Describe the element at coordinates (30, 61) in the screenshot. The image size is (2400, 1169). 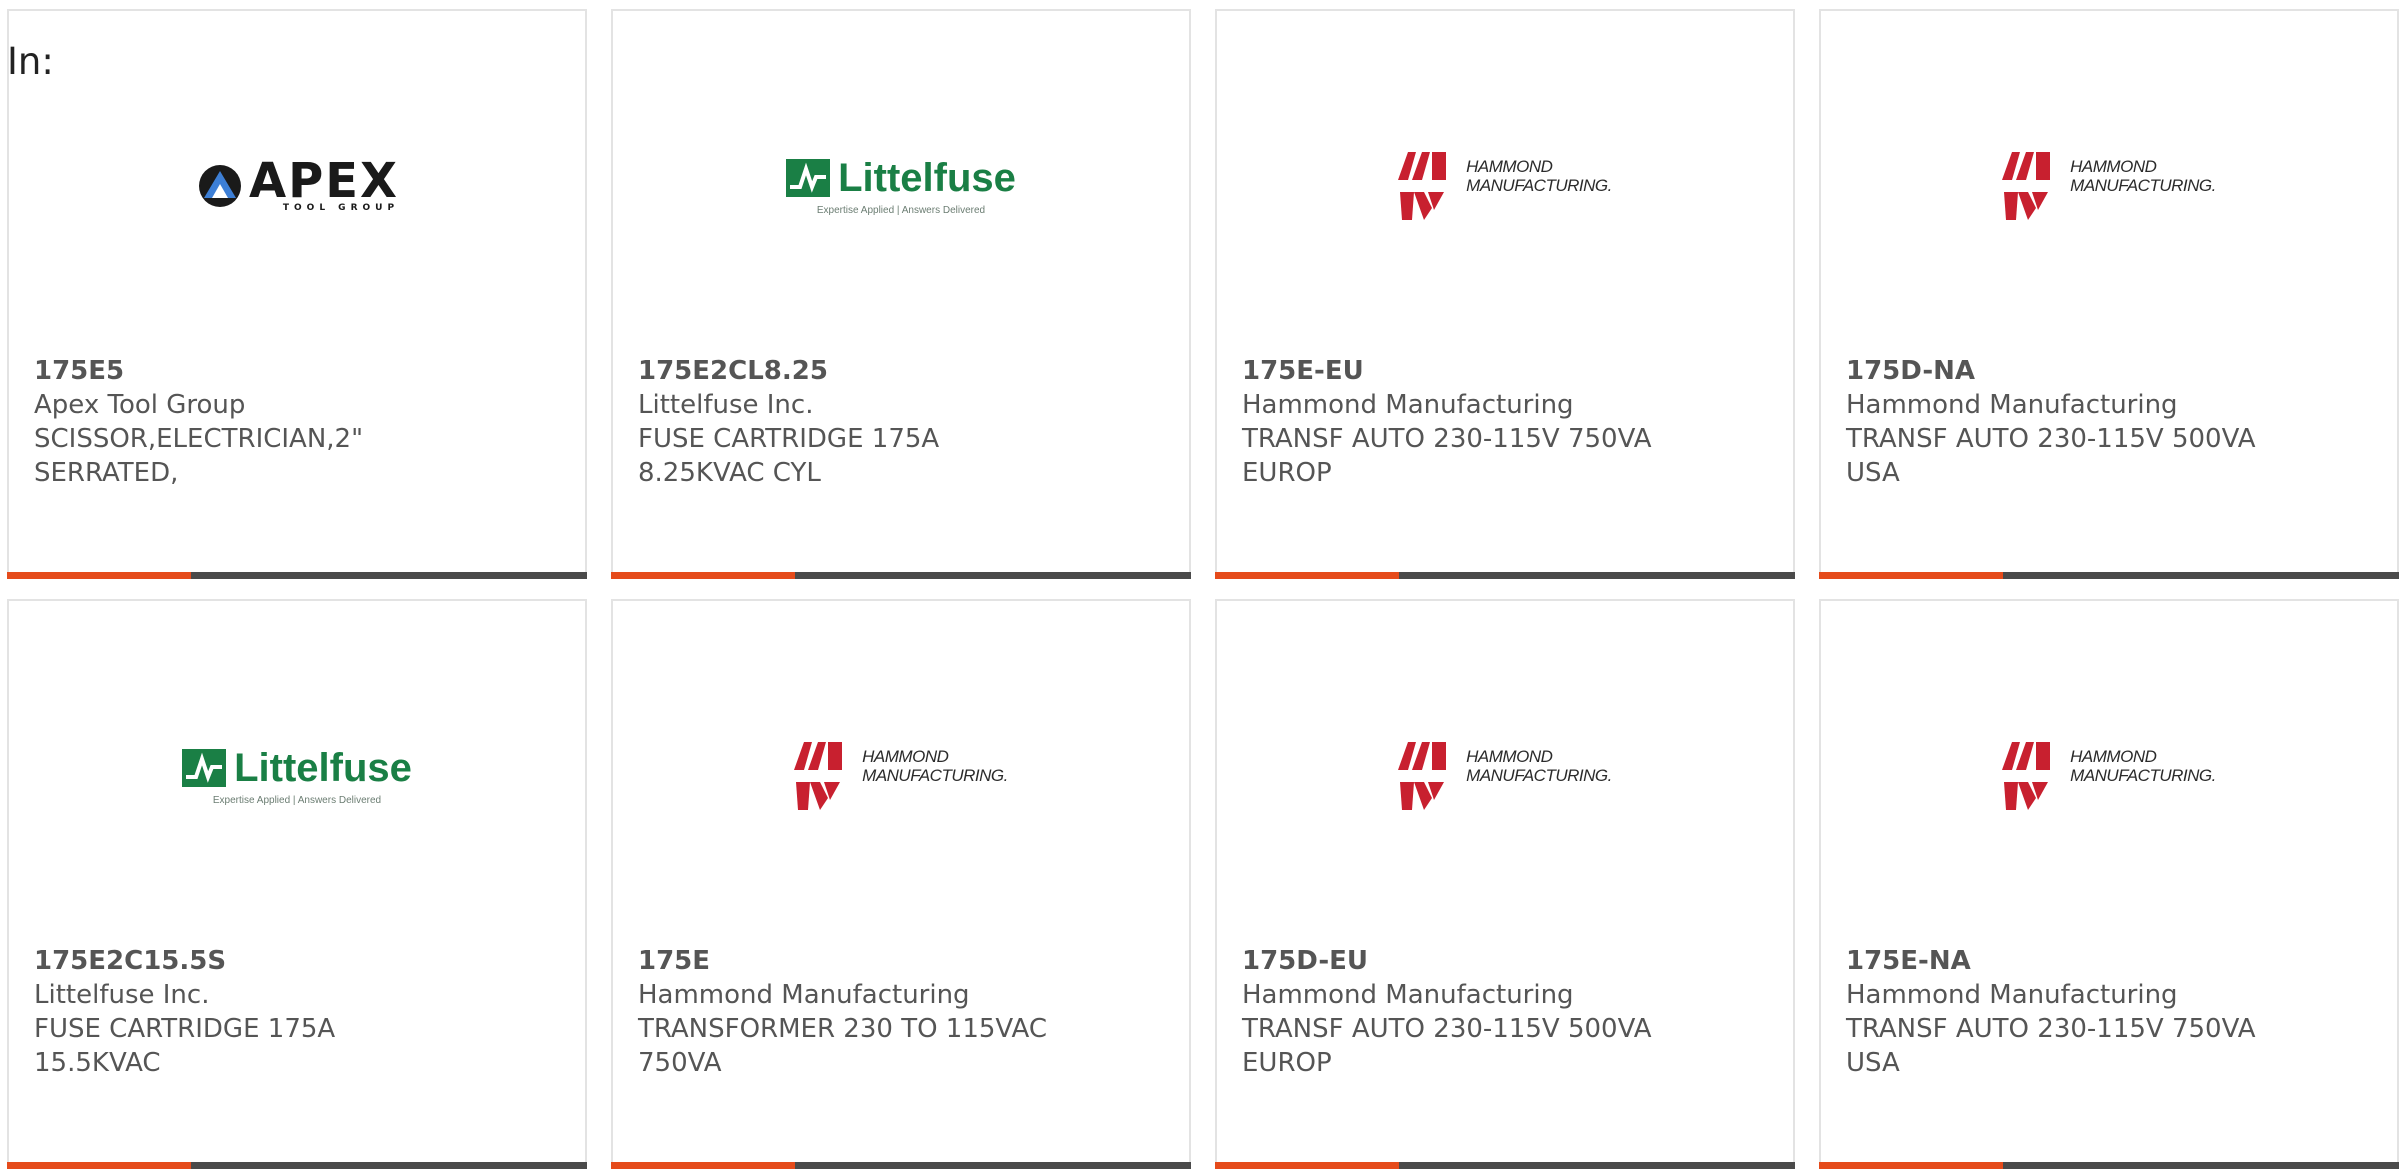
I see `in-label: In:` at that location.